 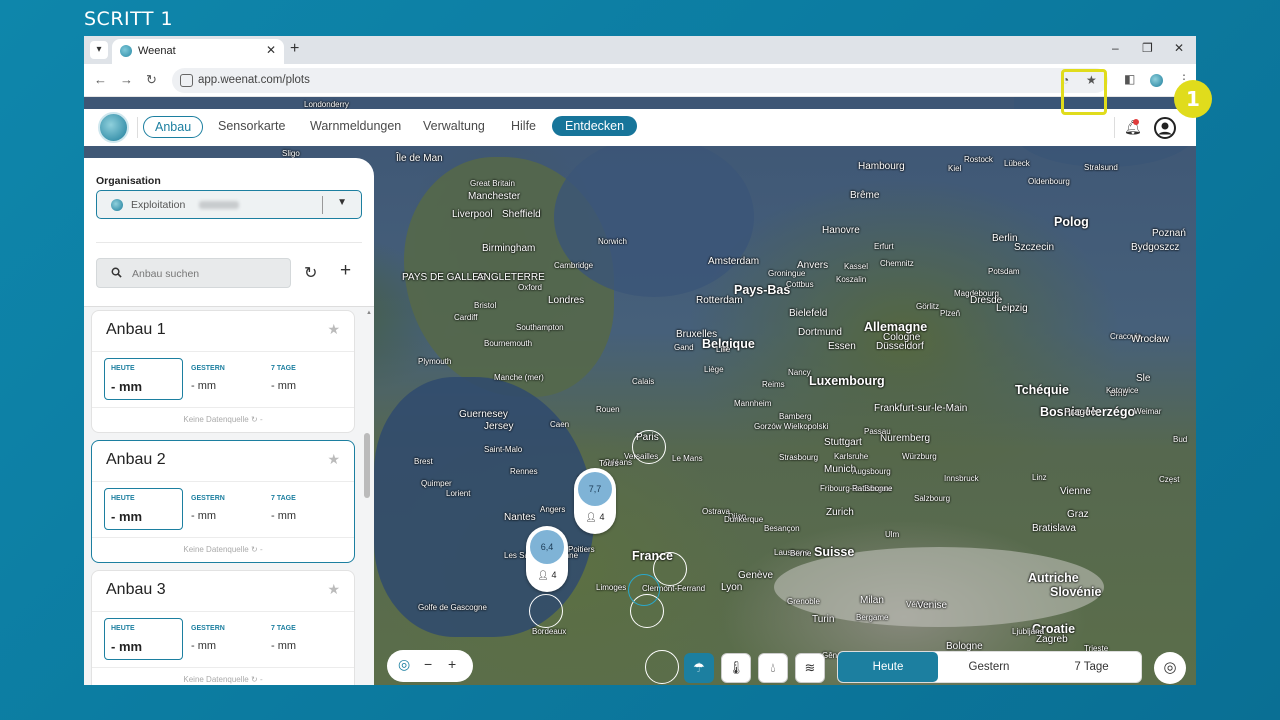 I want to click on map-place-label: Cottbus, so click(x=800, y=284).